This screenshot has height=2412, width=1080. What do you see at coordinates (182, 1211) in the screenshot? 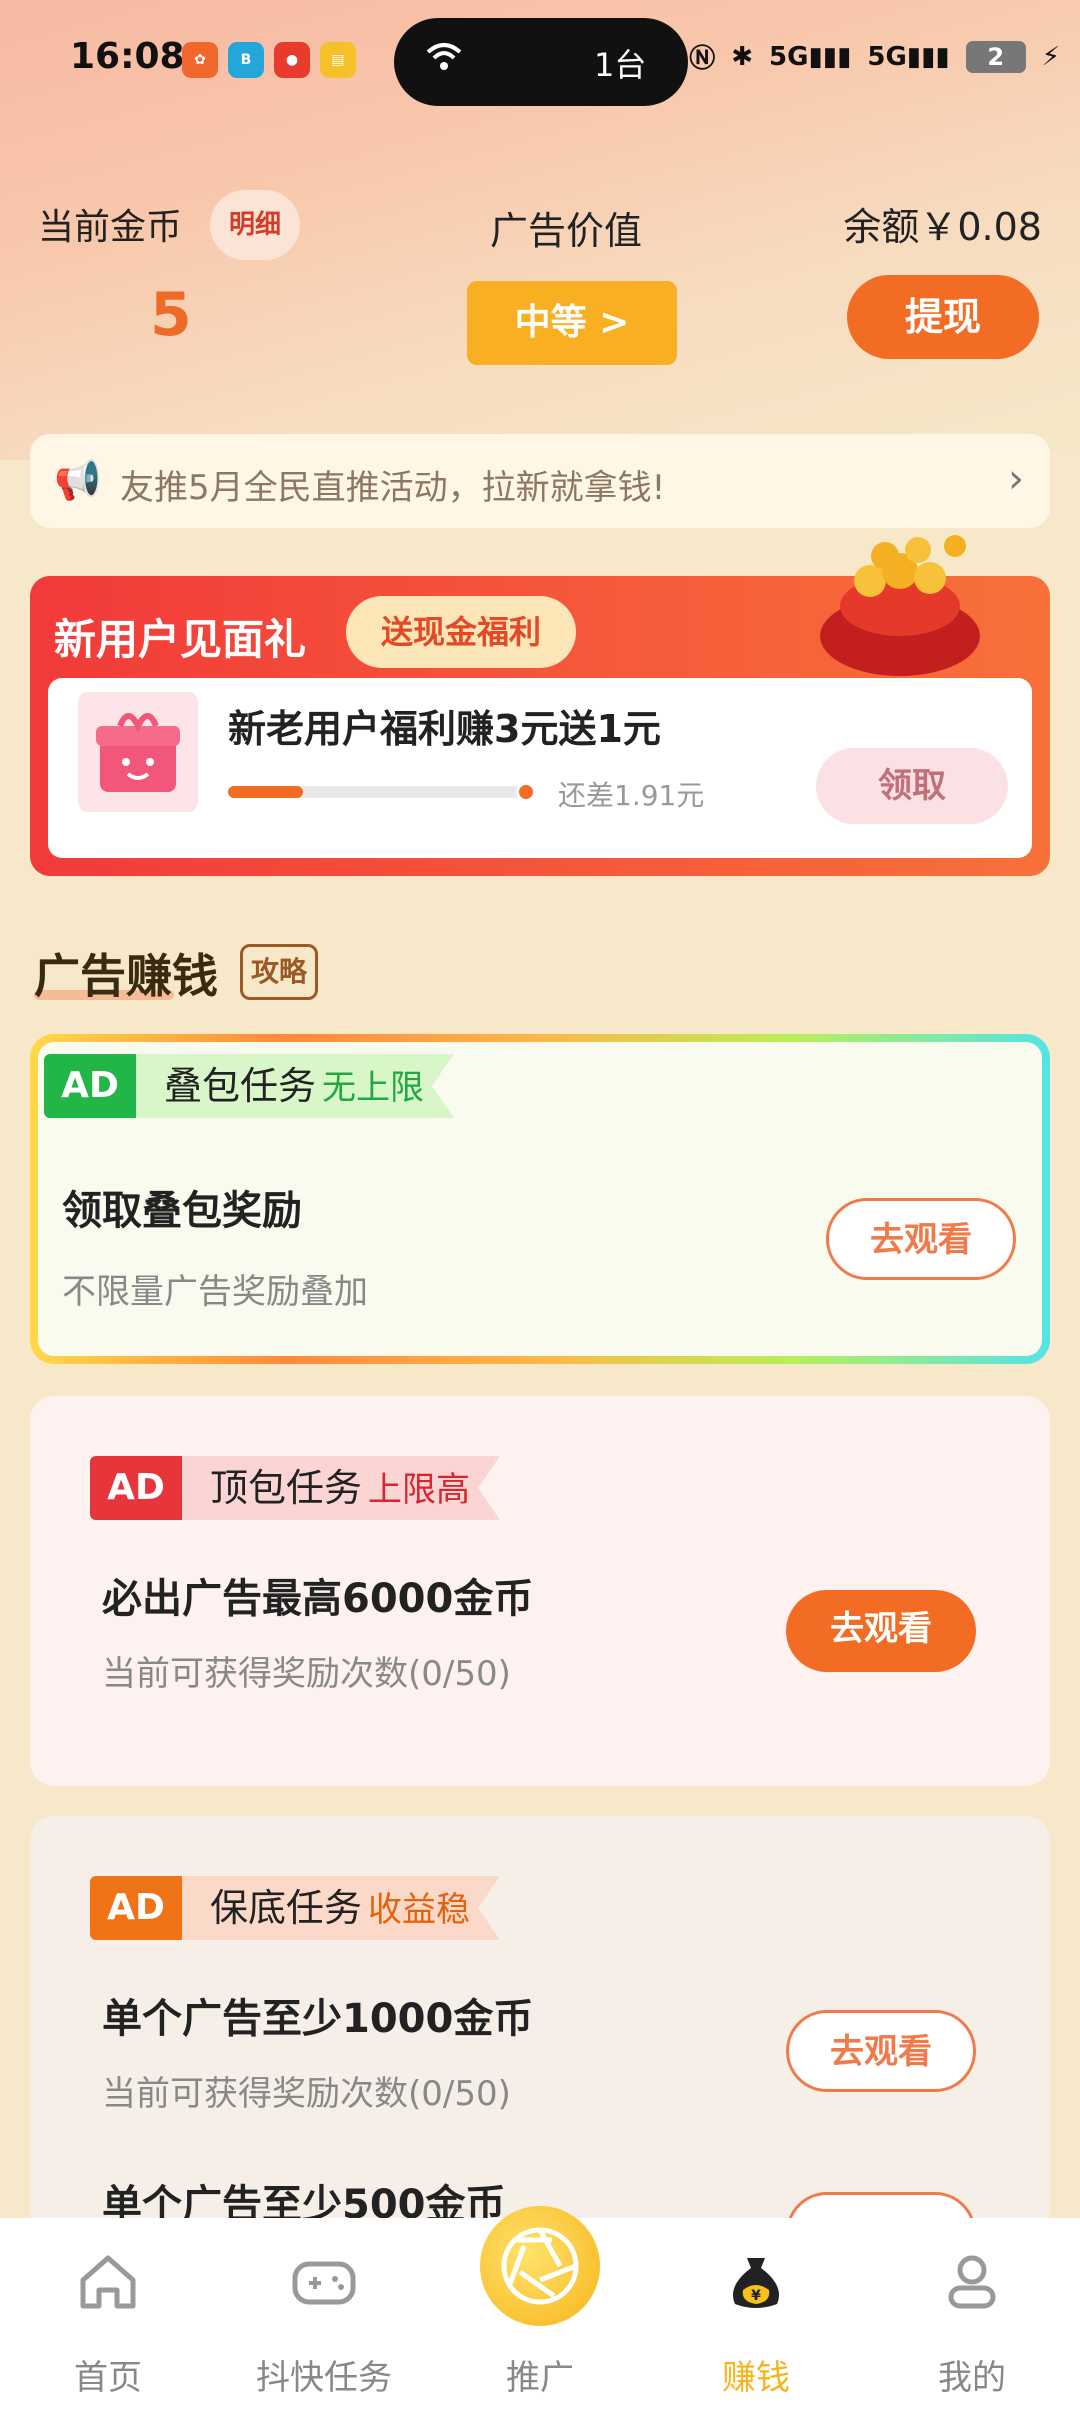
I see `task-title: 领取叠包奖励` at bounding box center [182, 1211].